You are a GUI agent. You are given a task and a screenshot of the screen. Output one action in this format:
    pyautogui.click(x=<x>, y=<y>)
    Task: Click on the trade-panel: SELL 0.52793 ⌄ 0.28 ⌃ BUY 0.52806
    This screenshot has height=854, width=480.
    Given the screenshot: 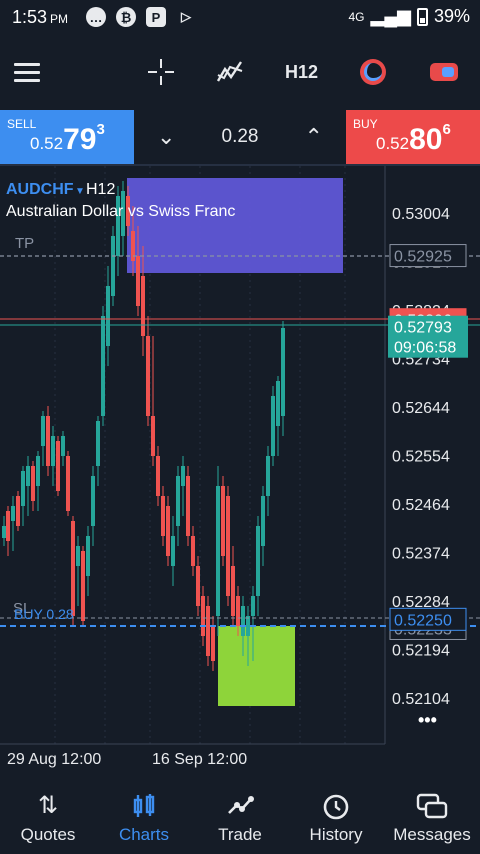 What is the action you would take?
    pyautogui.click(x=240, y=137)
    